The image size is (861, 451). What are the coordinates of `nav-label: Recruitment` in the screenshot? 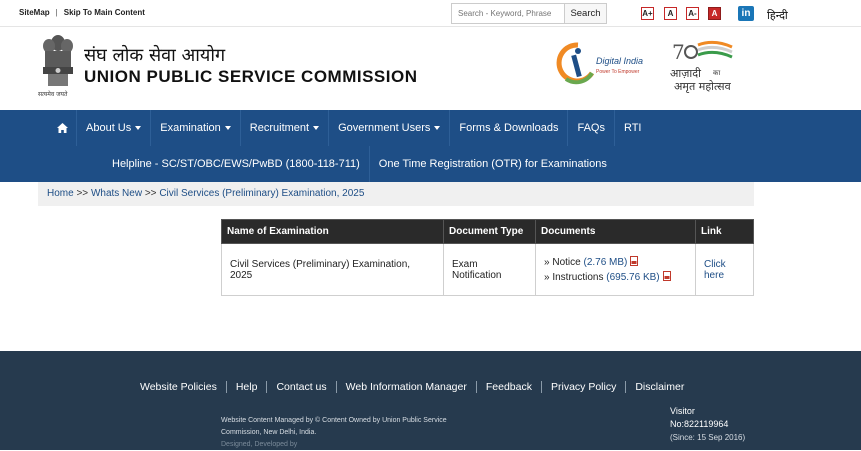 It's located at (279, 128).